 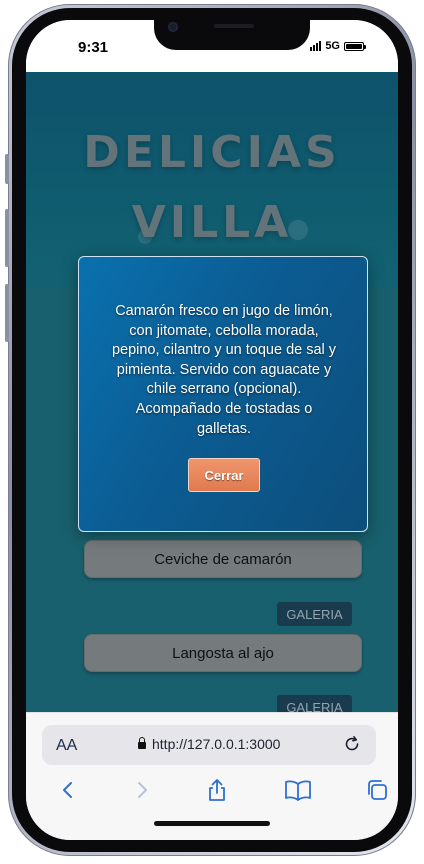 I want to click on browser-toolbar: AA http://127.0.0.1:3000, so click(x=212, y=776).